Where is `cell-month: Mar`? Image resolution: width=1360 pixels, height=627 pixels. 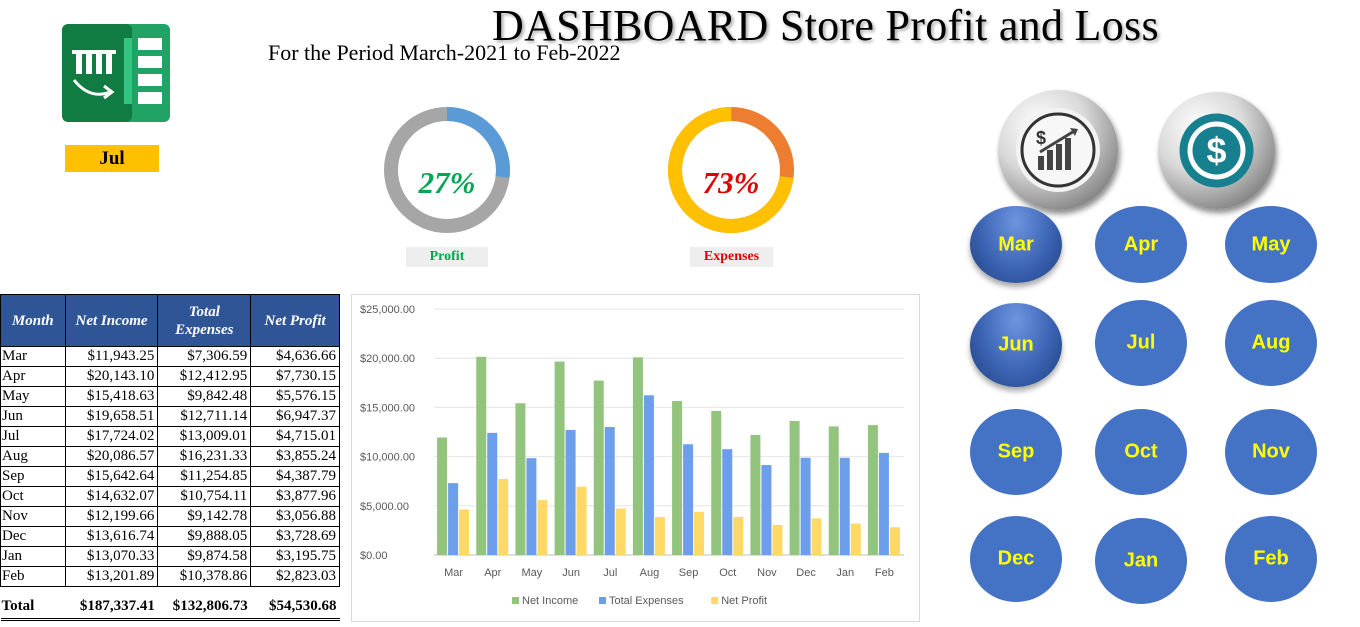 cell-month: Mar is located at coordinates (33, 356).